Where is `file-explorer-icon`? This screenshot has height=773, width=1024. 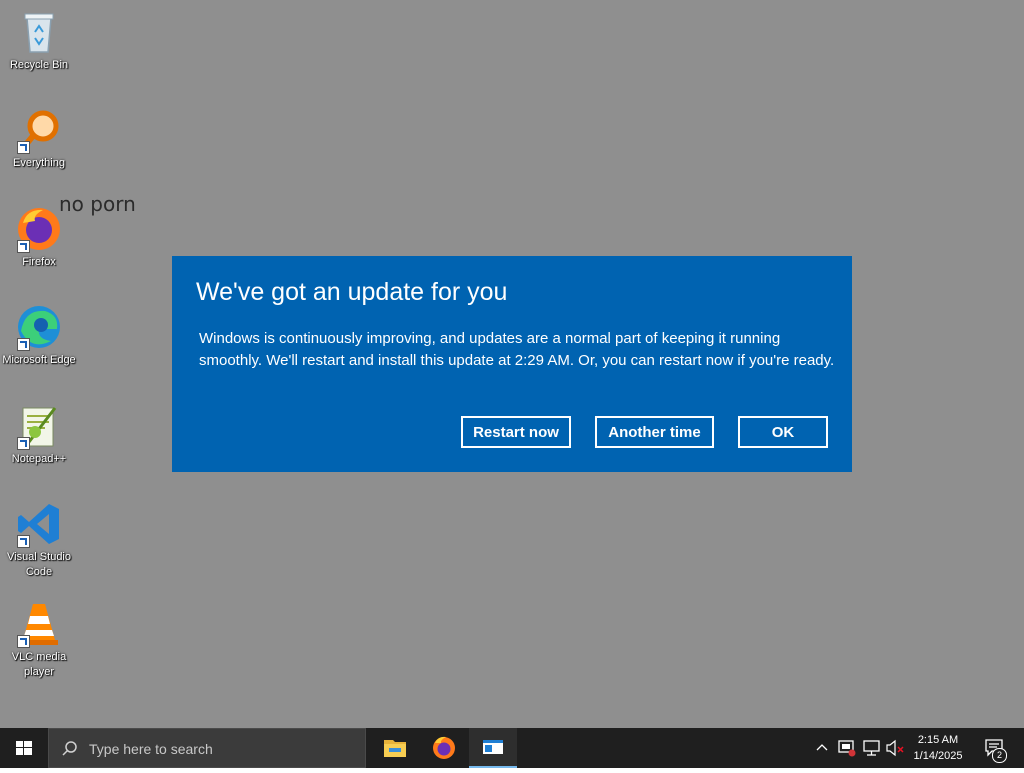 file-explorer-icon is located at coordinates (395, 748).